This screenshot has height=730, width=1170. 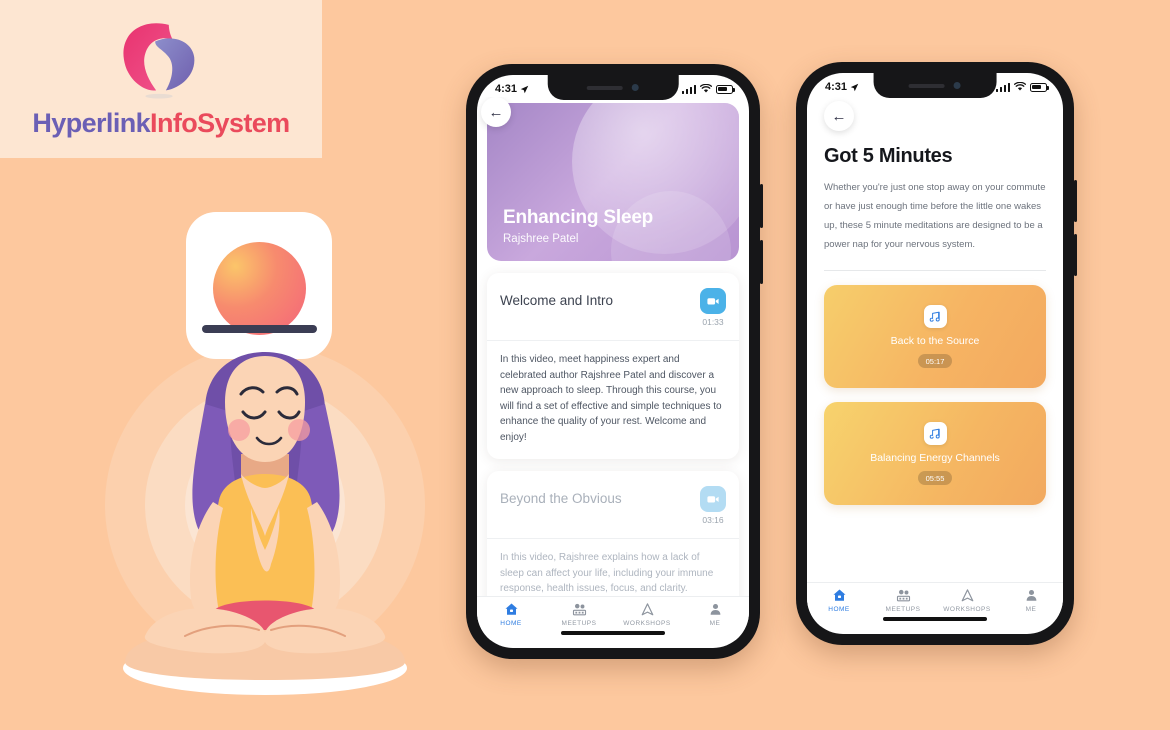 I want to click on phone1-back-button: ←, so click(x=496, y=112).